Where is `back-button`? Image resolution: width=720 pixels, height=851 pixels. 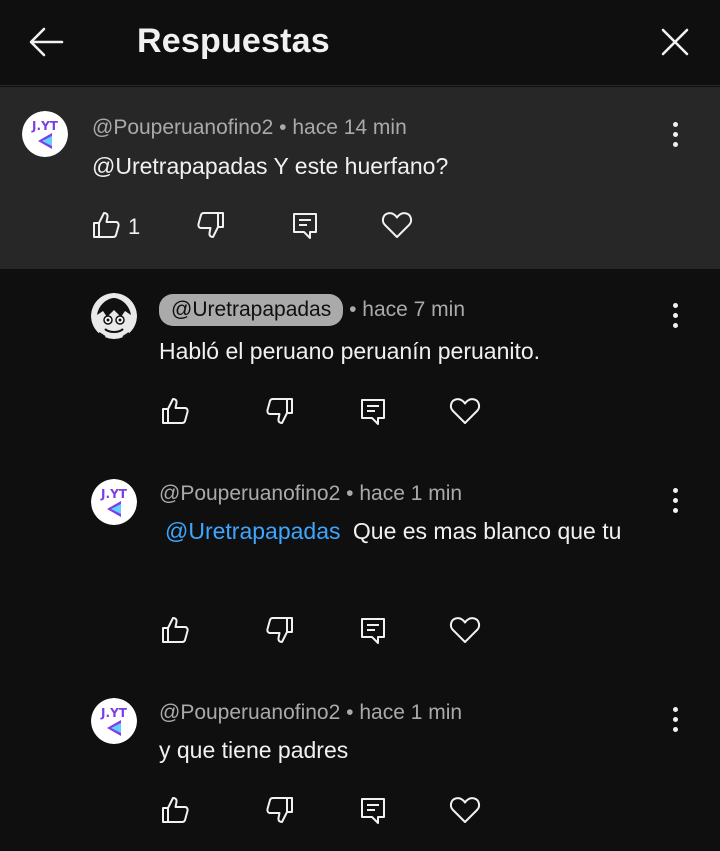
back-button is located at coordinates (46, 42).